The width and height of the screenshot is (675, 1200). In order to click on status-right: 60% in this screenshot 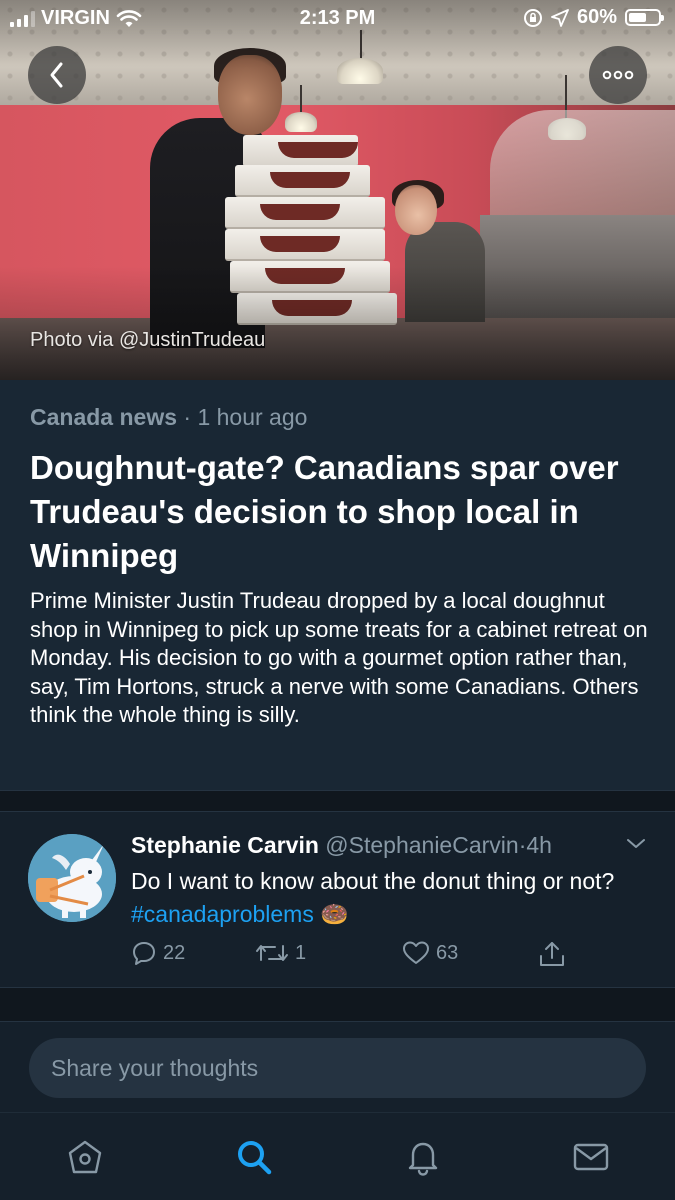, I will do `click(593, 17)`.